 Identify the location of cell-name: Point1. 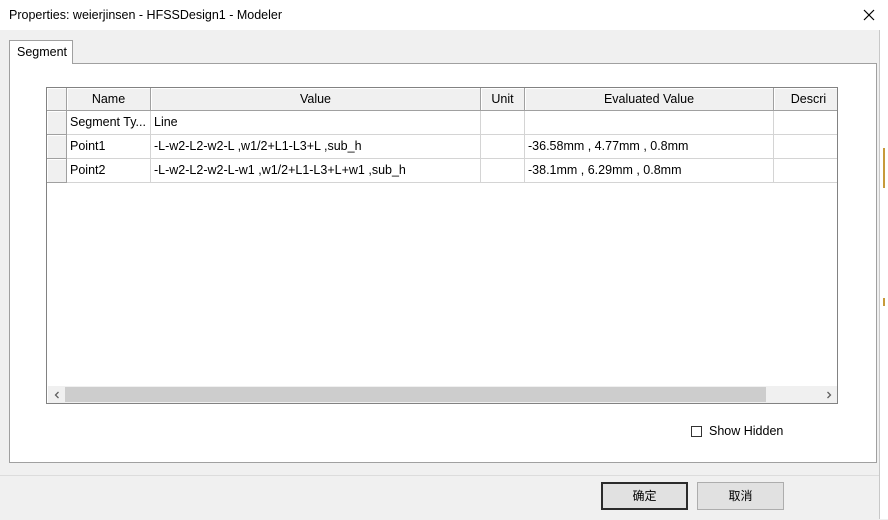
(109, 147).